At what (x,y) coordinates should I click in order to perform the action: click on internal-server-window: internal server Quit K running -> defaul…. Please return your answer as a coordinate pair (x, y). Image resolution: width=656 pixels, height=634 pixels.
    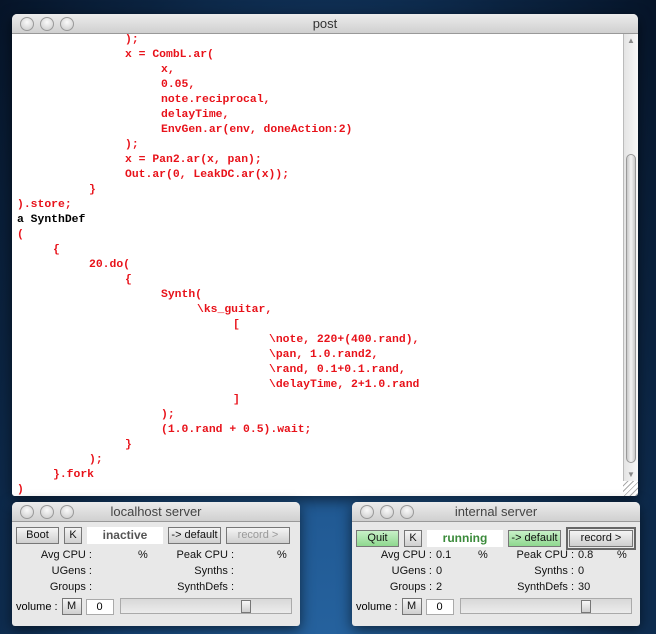
    Looking at the image, I should click on (496, 564).